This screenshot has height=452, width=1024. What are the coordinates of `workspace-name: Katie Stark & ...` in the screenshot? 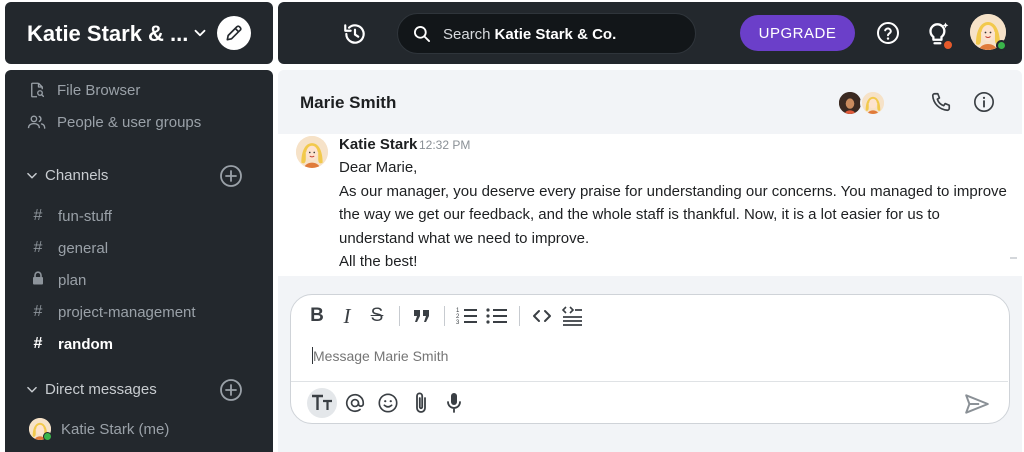 It's located at (107, 34).